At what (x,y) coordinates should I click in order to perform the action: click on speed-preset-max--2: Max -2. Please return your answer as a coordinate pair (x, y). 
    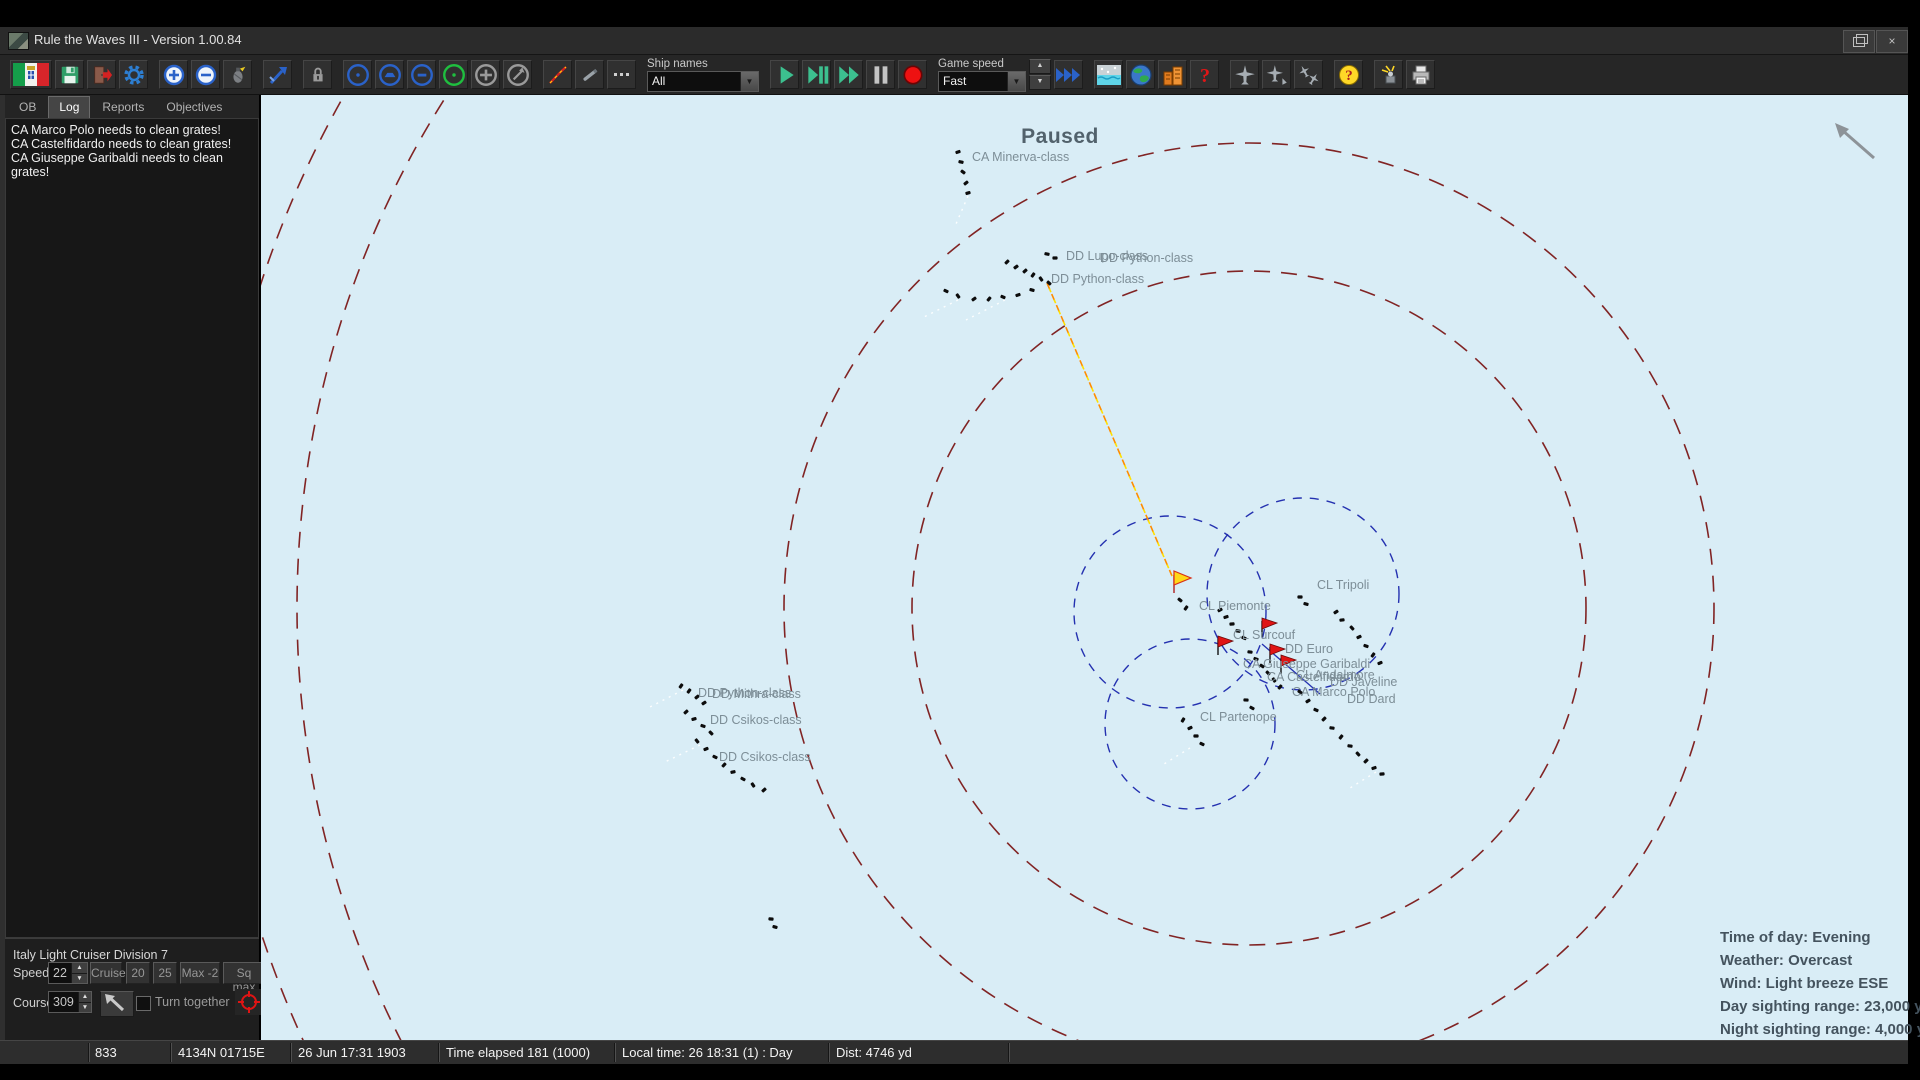
    Looking at the image, I should click on (200, 973).